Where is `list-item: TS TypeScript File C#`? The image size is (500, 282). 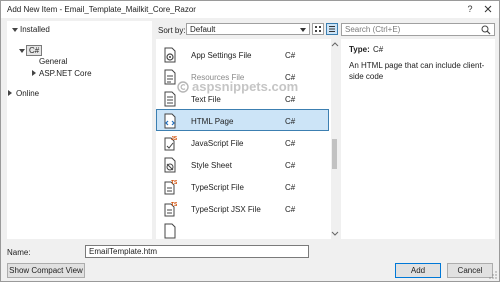
list-item: TS TypeScript File C# is located at coordinates (242, 186).